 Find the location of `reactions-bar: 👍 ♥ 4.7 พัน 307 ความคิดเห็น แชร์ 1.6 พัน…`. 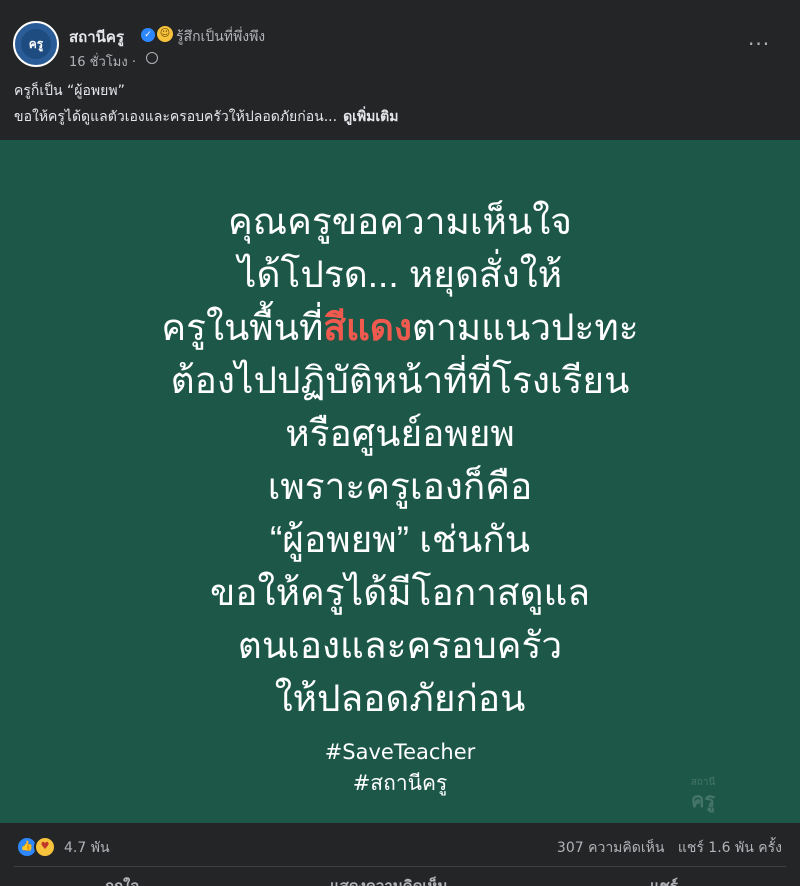

reactions-bar: 👍 ♥ 4.7 พัน 307 ความคิดเห็น แชร์ 1.6 พัน… is located at coordinates (400, 845).